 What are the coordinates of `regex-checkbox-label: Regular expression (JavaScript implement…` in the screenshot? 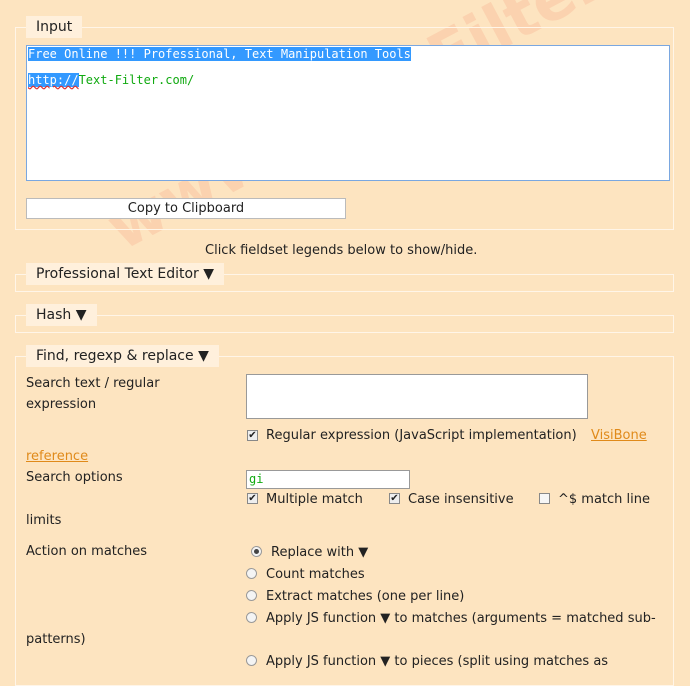 It's located at (421, 435).